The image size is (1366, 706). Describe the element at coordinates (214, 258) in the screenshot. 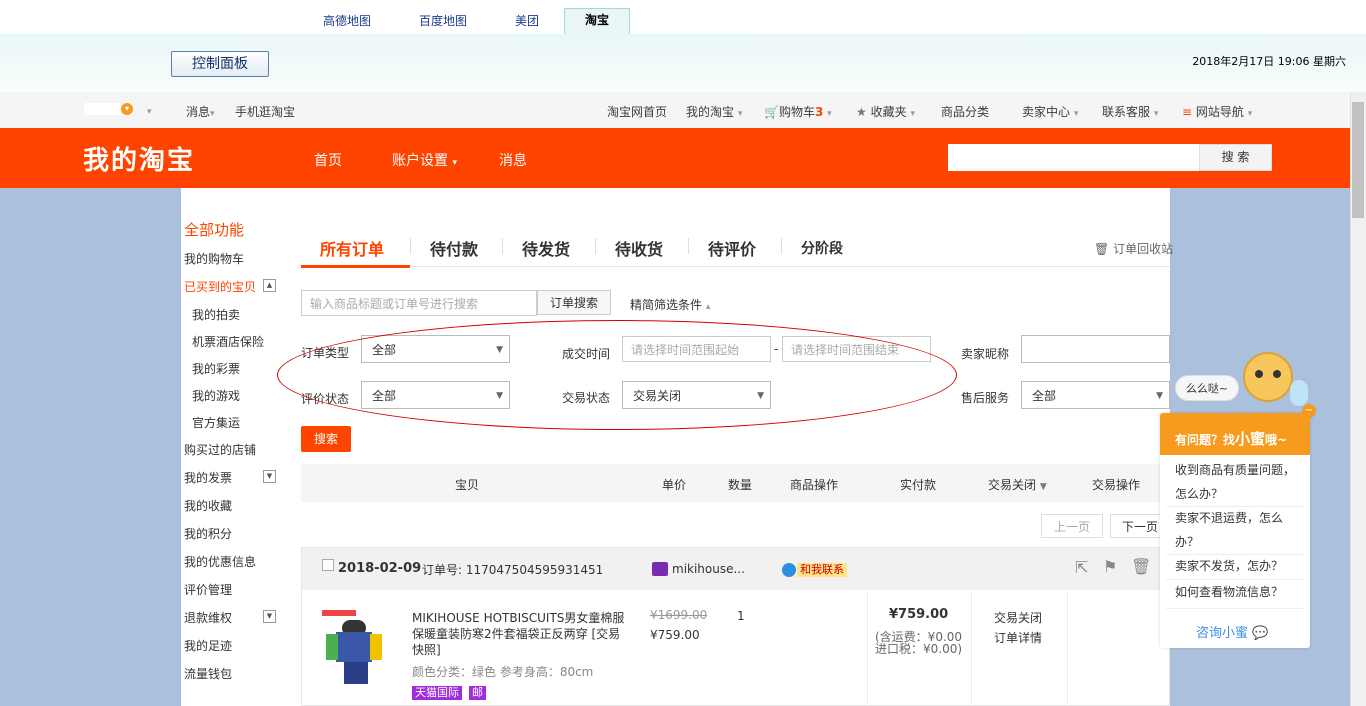

I see `sidebar-item-cart: 我的购物车` at that location.